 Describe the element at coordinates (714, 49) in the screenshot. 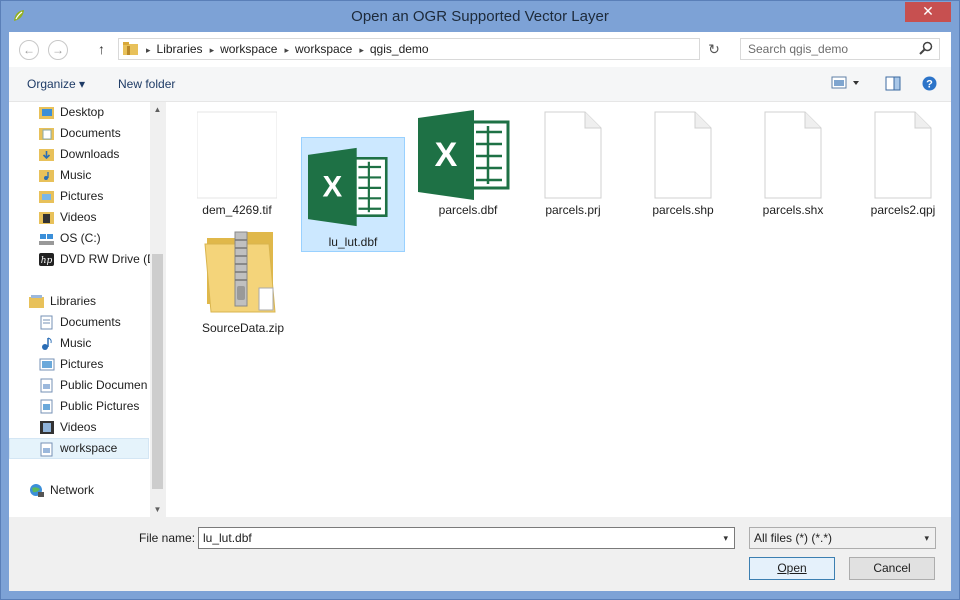

I see `refresh-button: ↻` at that location.